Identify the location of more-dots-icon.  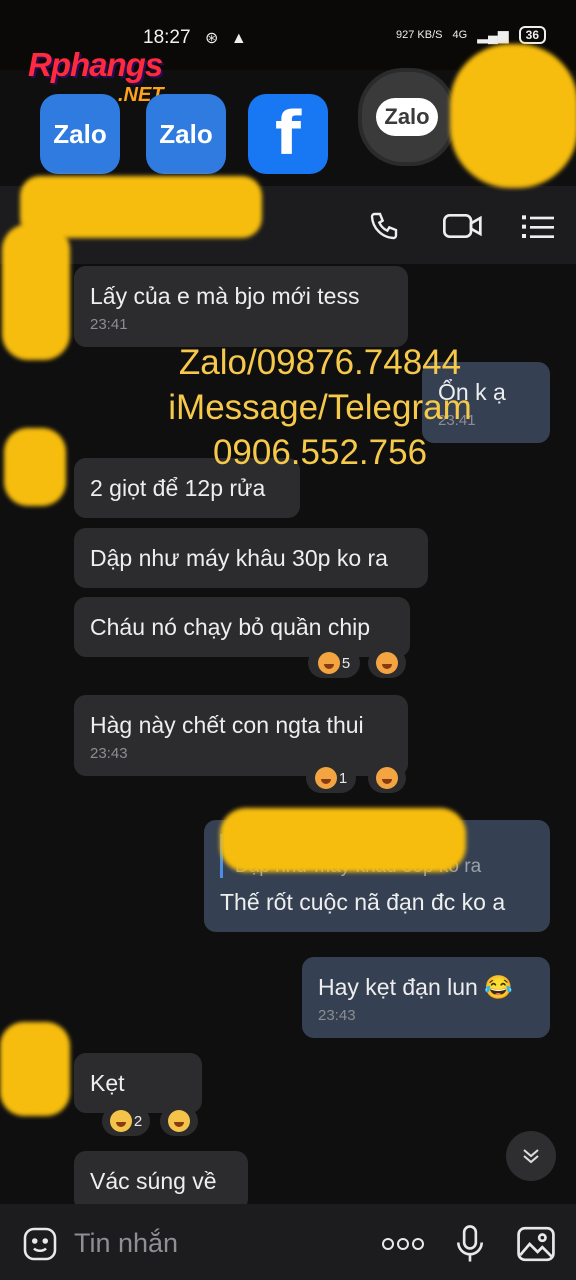
(403, 1244).